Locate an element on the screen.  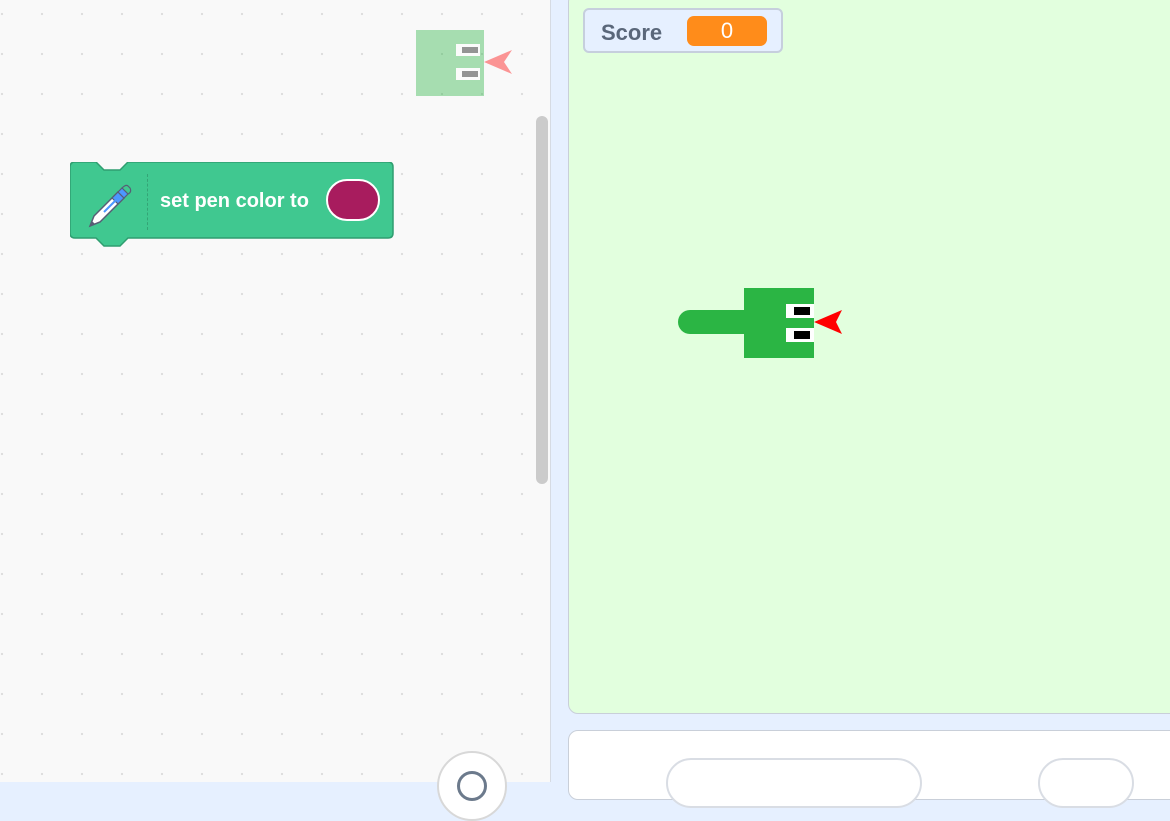
block-divider is located at coordinates (147, 202).